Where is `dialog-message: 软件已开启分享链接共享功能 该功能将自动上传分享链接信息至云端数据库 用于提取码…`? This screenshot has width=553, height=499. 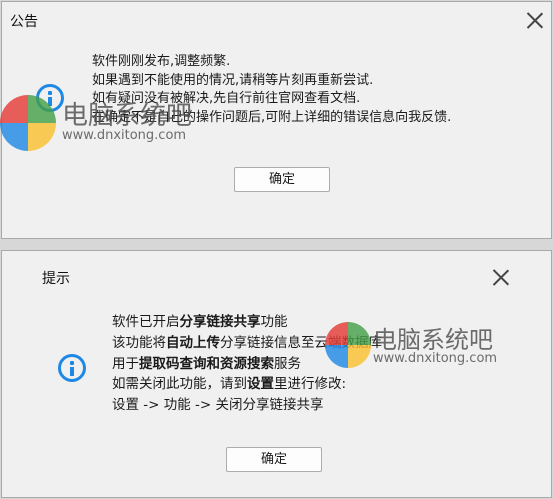
dialog-message: 软件已开启分享链接共享功能 该功能将自动上传分享链接信息至云端数据库 用于提取码… is located at coordinates (247, 364).